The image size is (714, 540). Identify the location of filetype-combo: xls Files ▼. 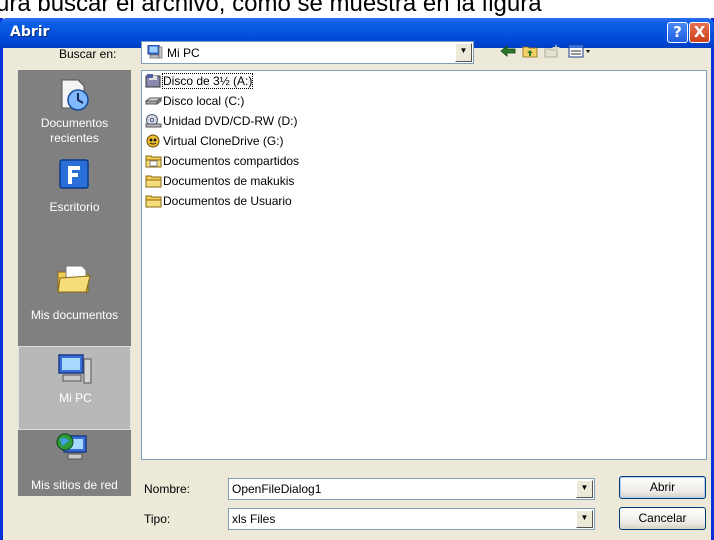
(411, 519).